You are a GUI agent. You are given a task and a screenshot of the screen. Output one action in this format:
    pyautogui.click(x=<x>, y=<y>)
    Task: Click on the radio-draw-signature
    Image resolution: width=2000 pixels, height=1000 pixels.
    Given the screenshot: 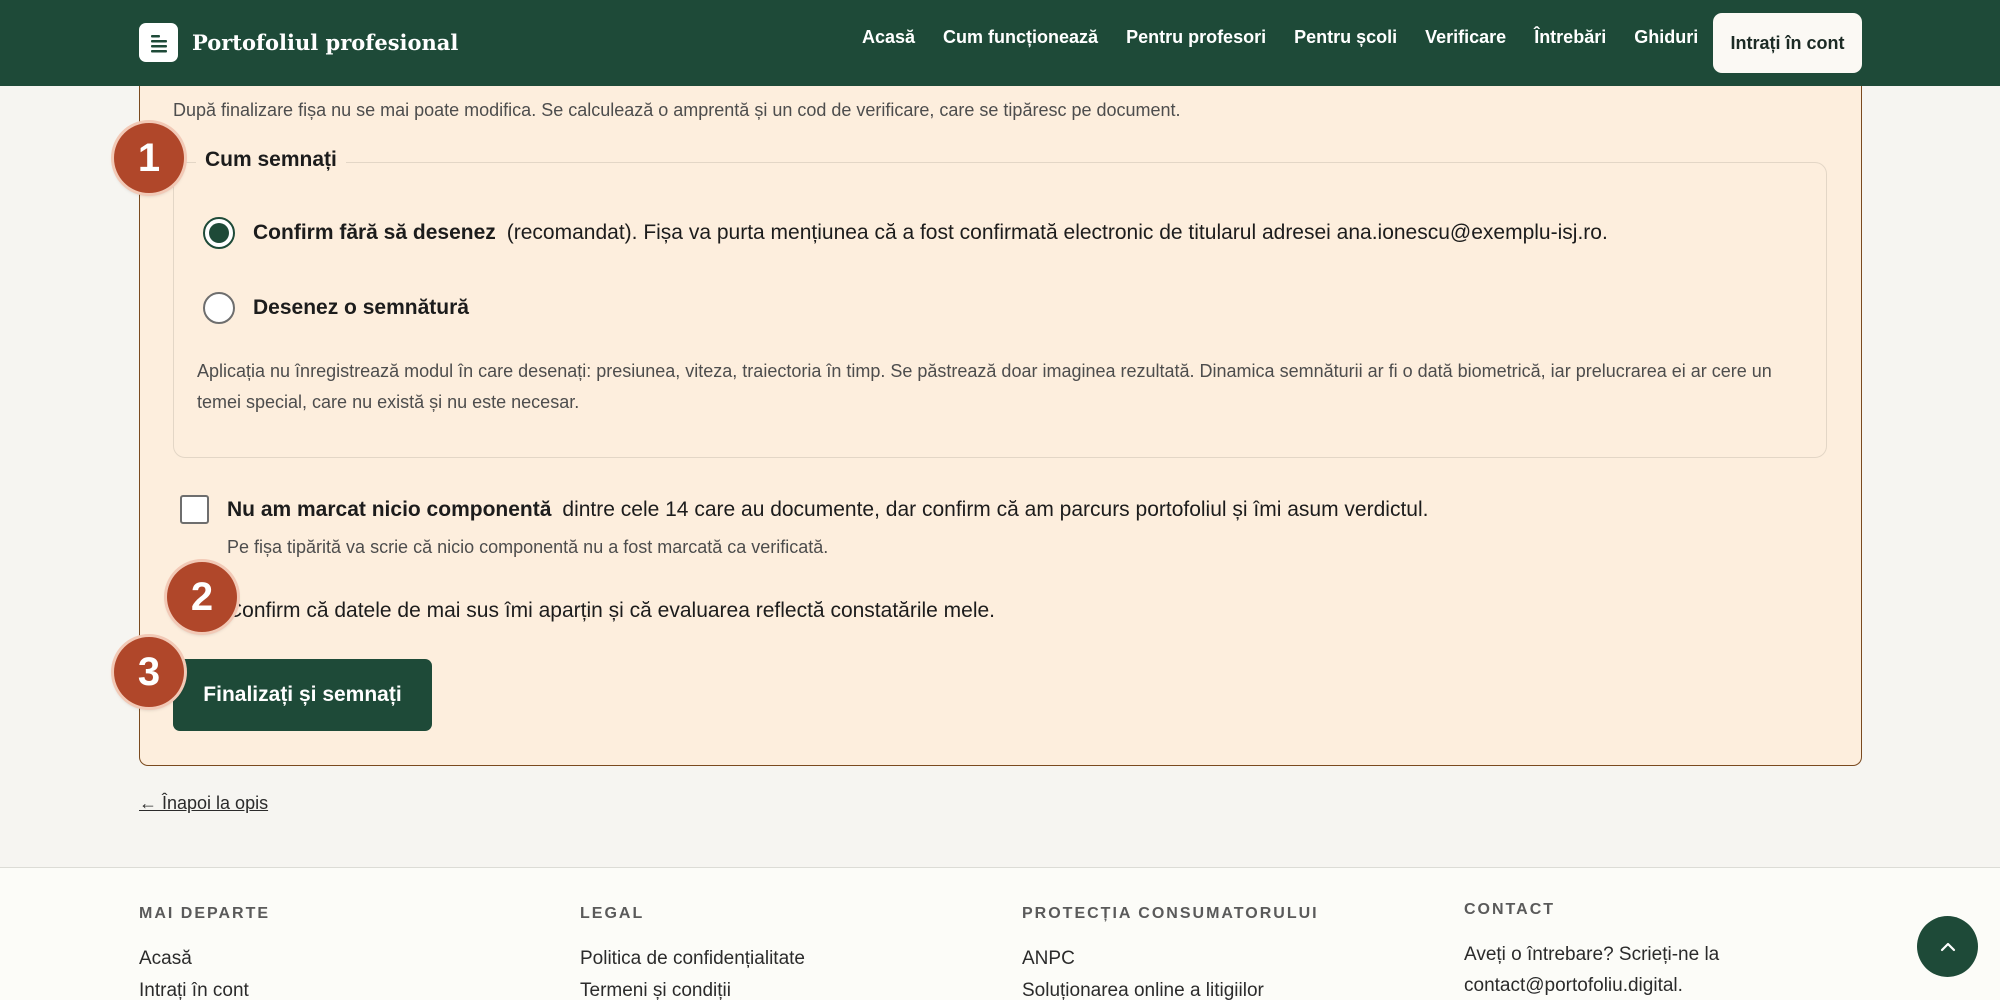 What is the action you would take?
    pyautogui.click(x=219, y=308)
    